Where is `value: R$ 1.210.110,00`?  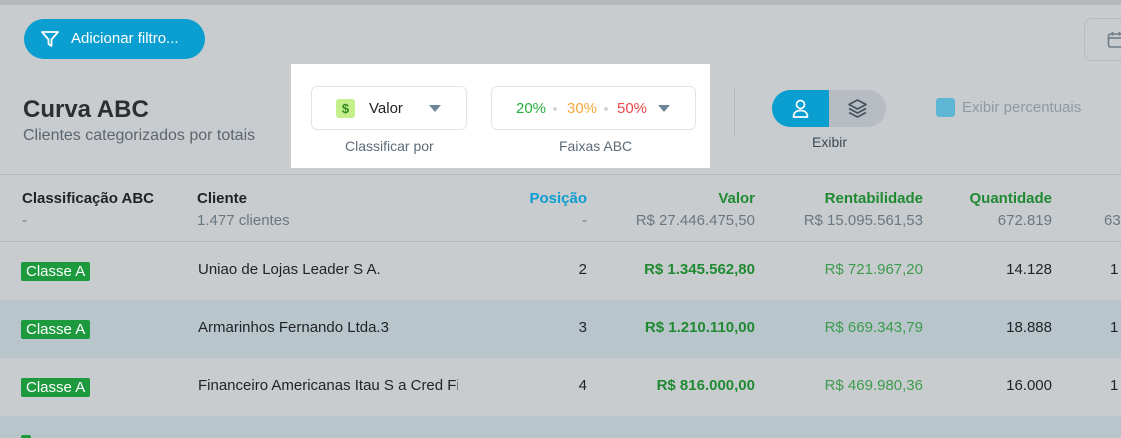
value: R$ 1.210.110,00 is located at coordinates (699, 327).